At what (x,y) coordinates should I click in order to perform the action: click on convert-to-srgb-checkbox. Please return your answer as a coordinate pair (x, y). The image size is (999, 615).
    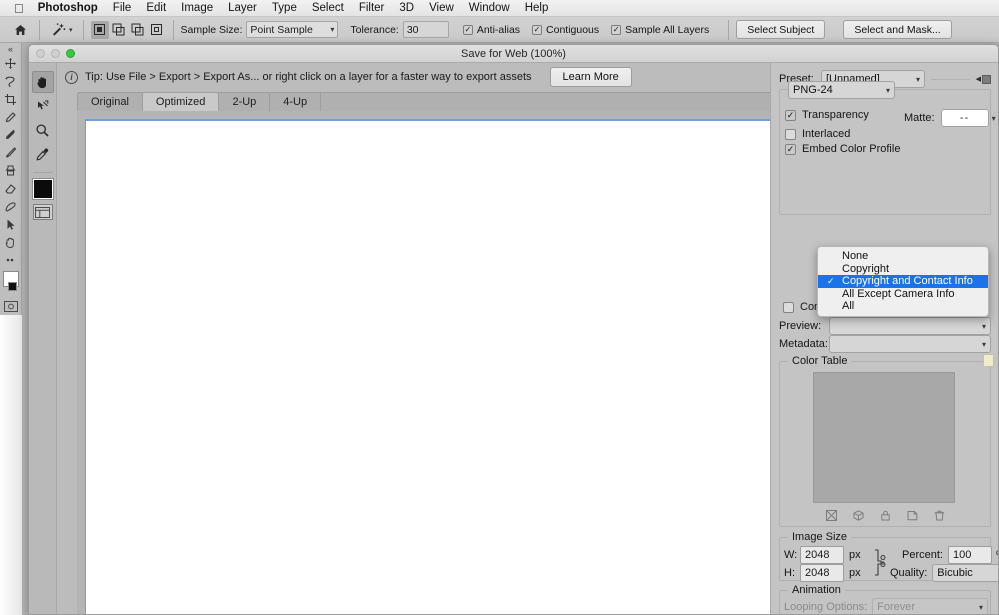
    Looking at the image, I should click on (788, 307).